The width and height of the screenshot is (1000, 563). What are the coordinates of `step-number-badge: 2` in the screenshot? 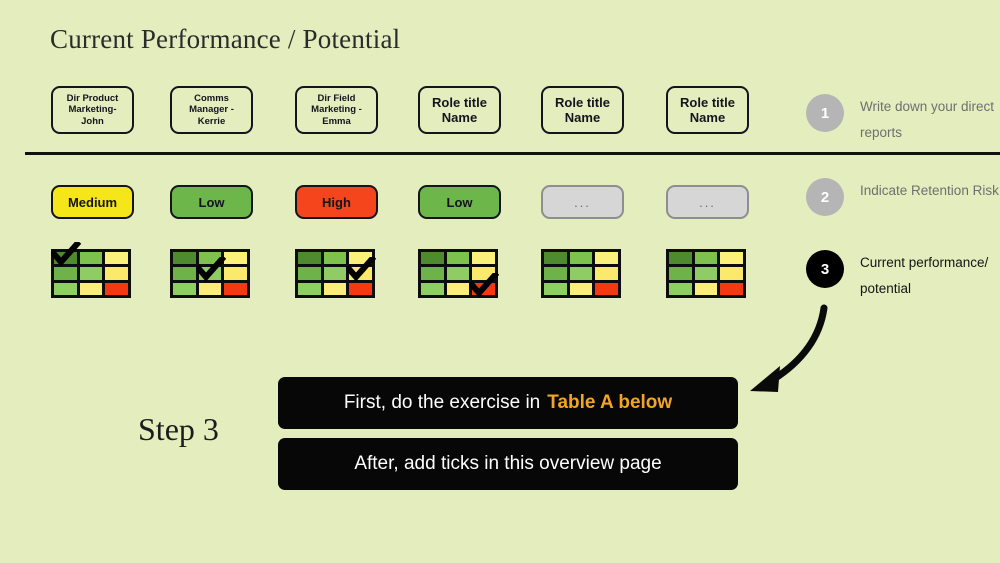 It's located at (825, 197).